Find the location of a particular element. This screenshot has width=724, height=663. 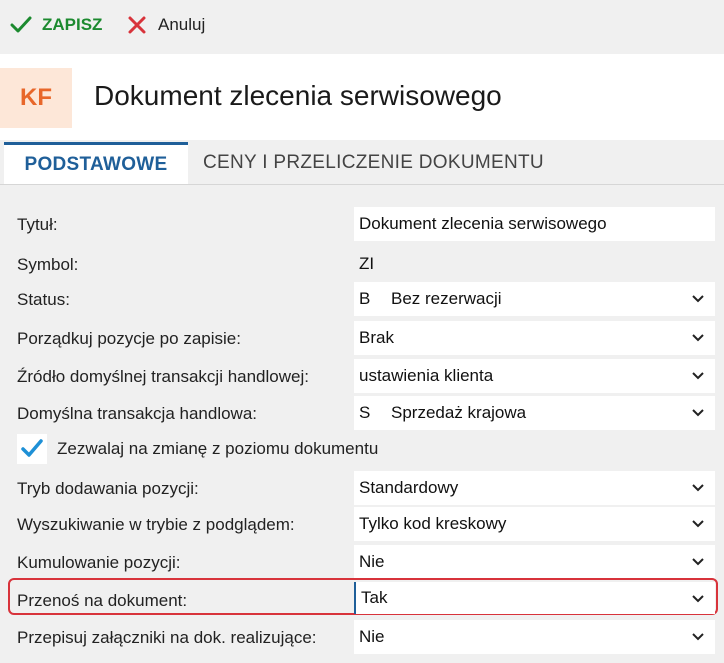

default-transaction-code: S is located at coordinates (365, 412).